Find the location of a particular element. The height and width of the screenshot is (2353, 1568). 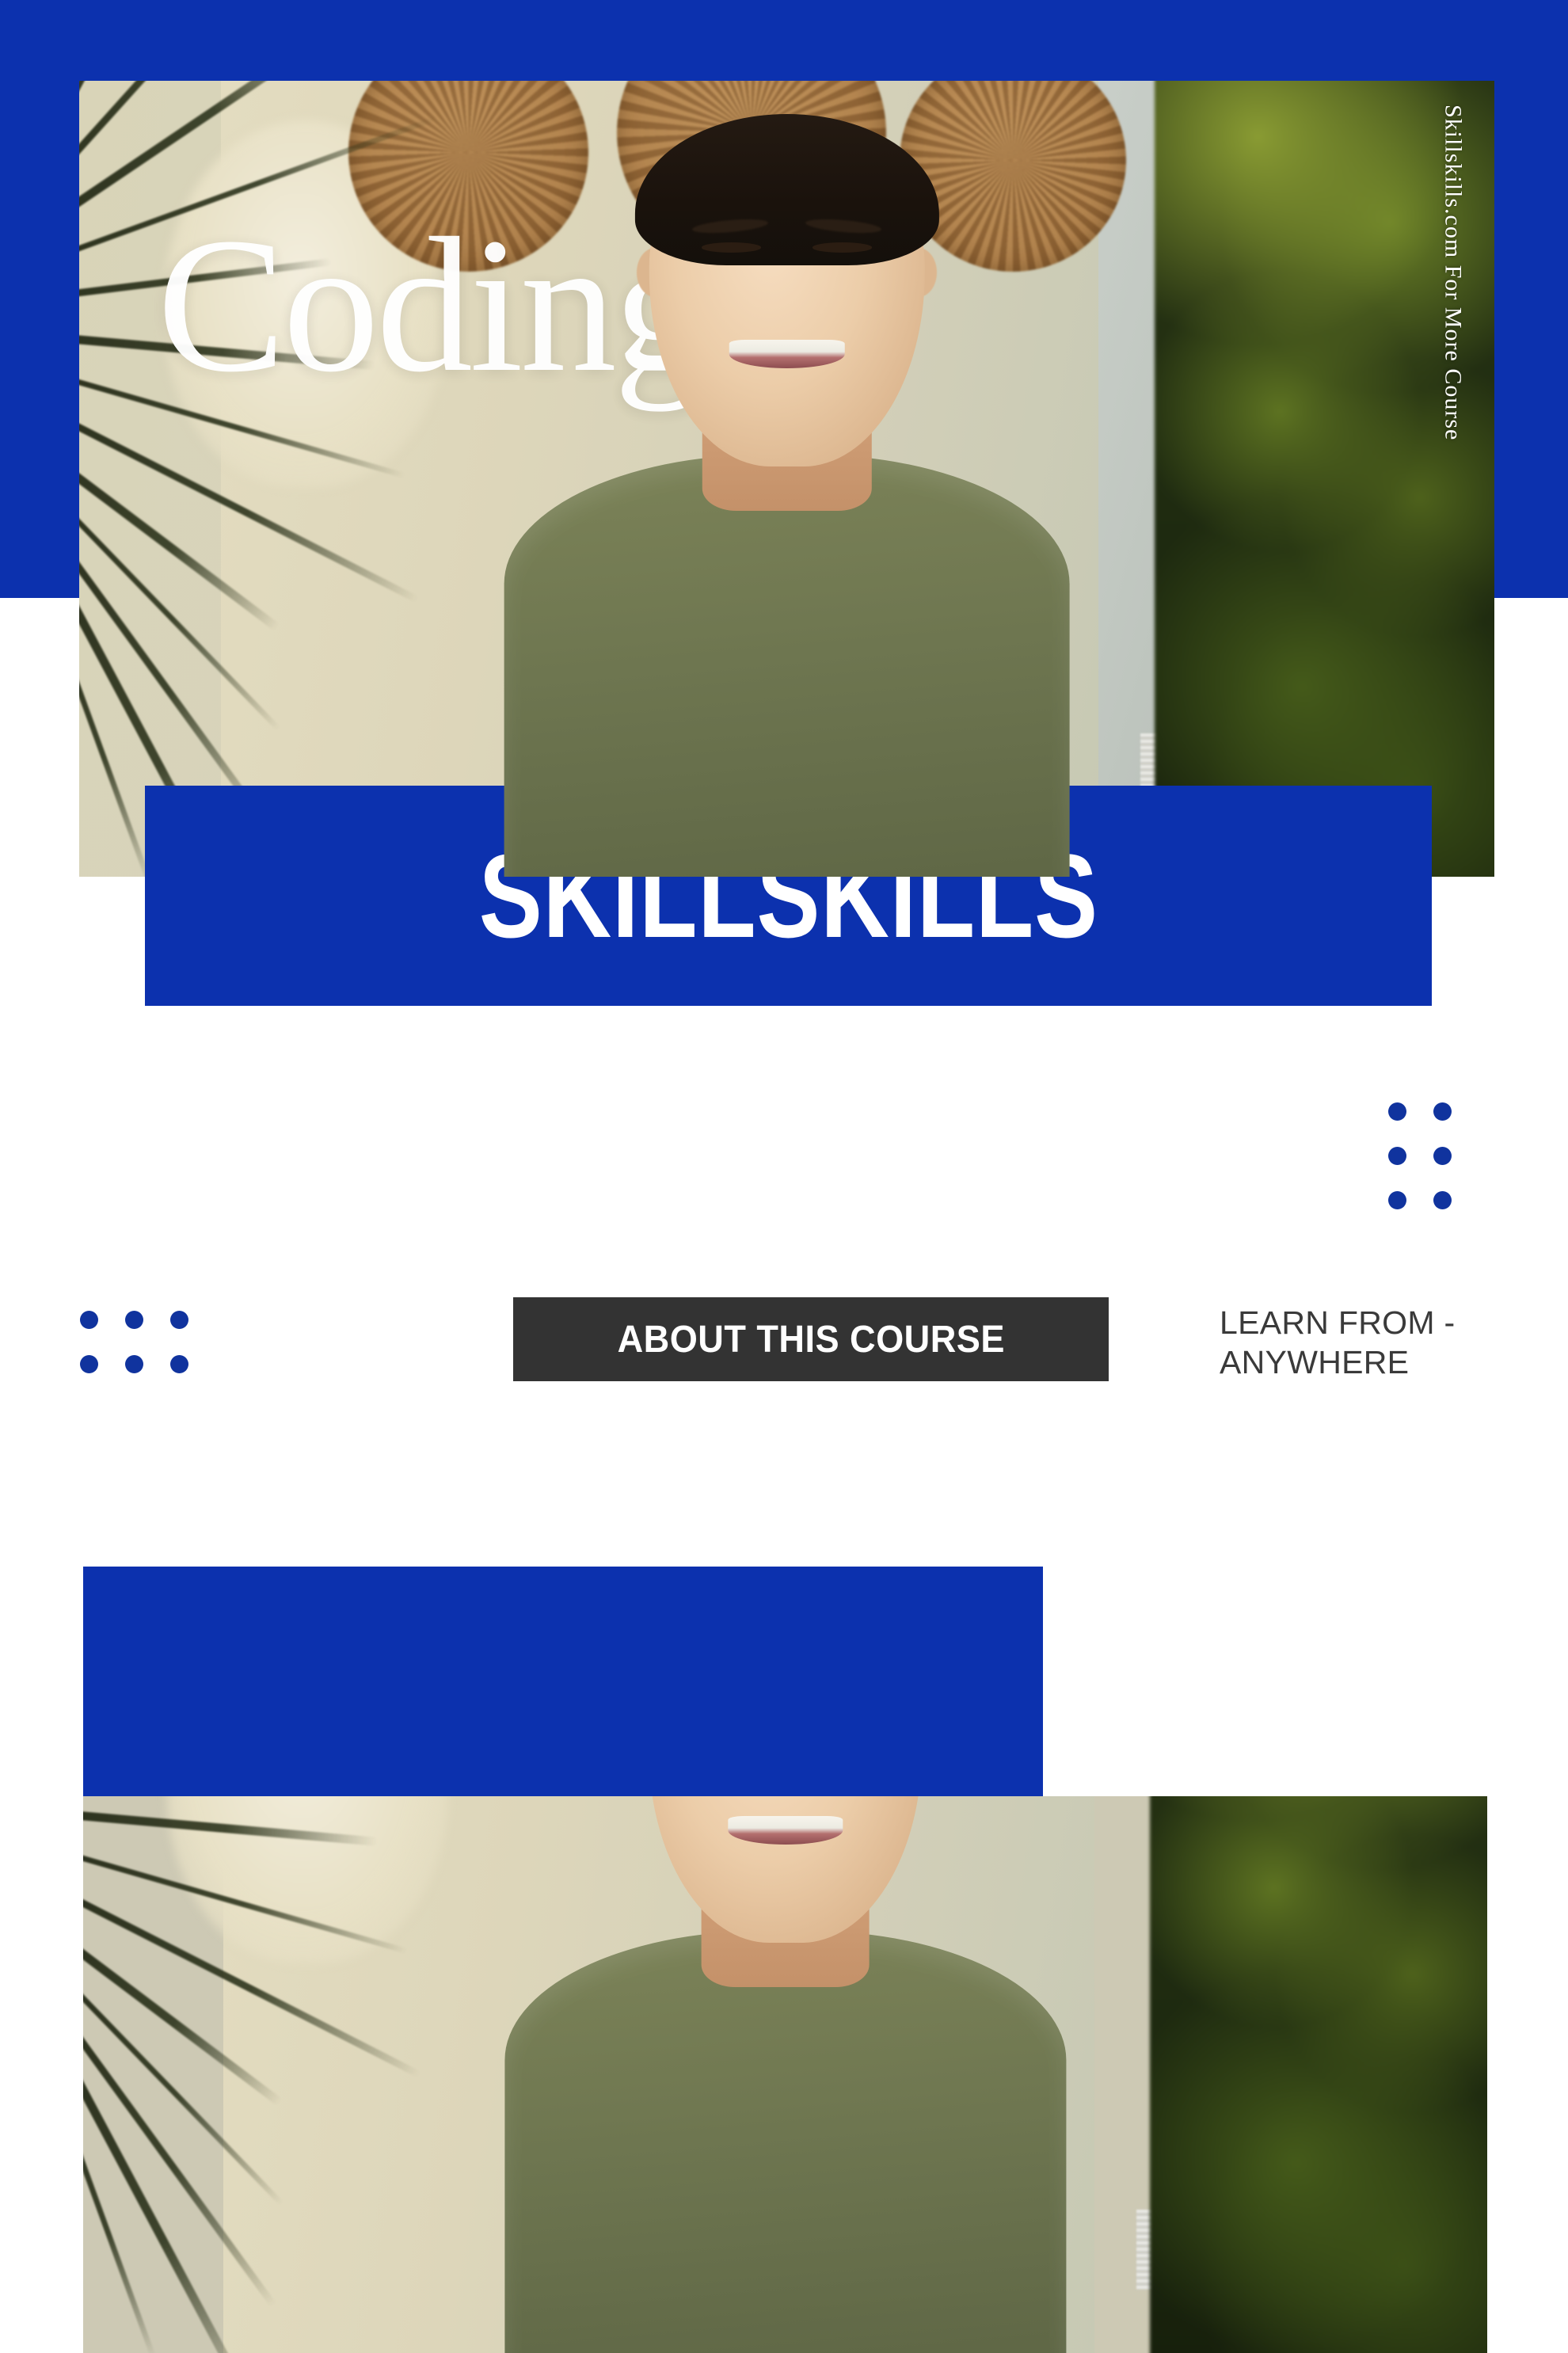

learn-note-line-1: LEARN FROM - is located at coordinates (1338, 1322).